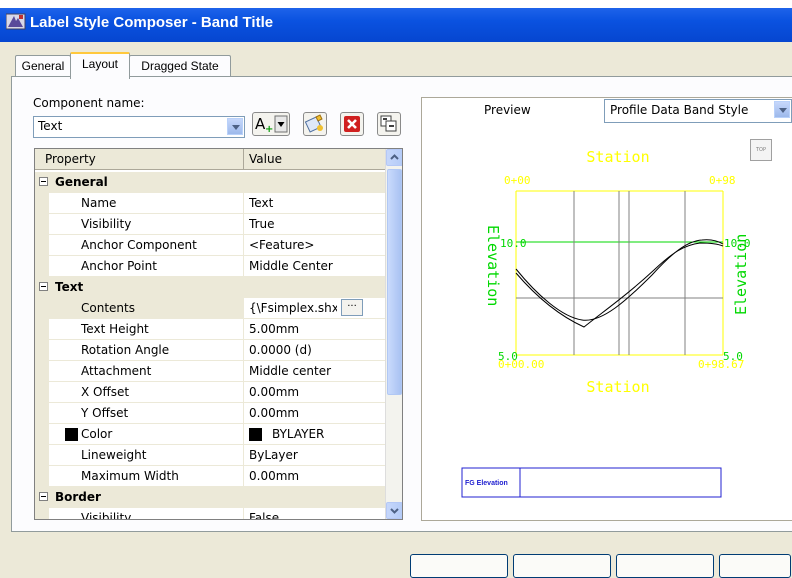  I want to click on property-name: Color, so click(97, 434).